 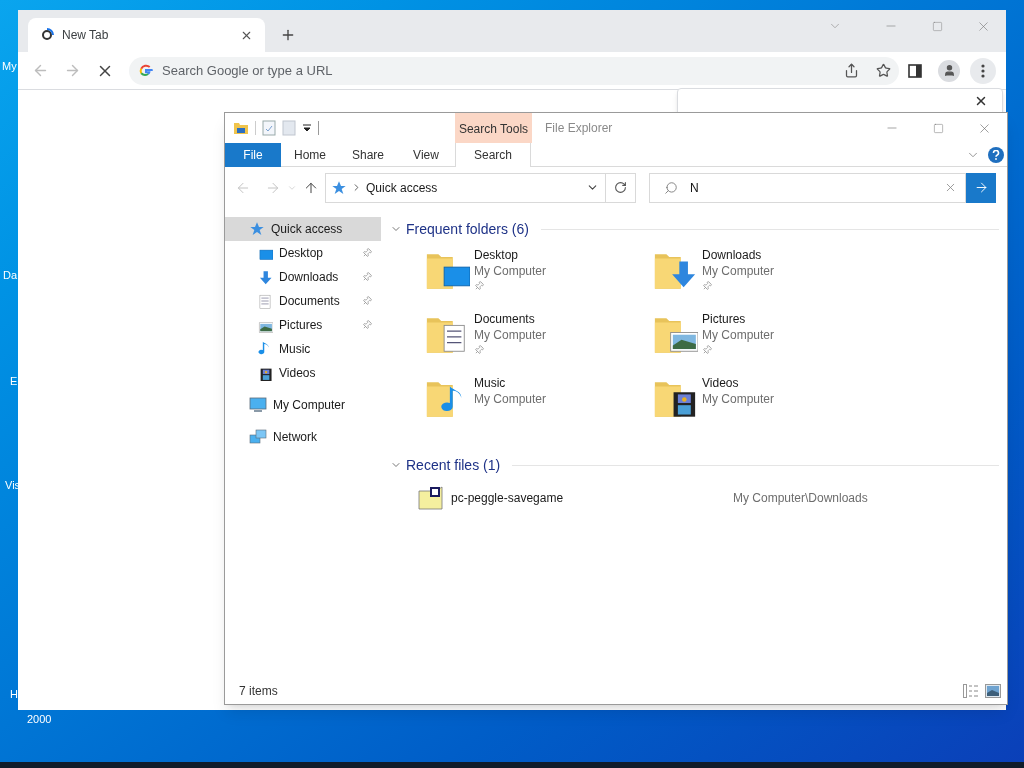 What do you see at coordinates (950, 187) in the screenshot?
I see `clear-search-icon` at bounding box center [950, 187].